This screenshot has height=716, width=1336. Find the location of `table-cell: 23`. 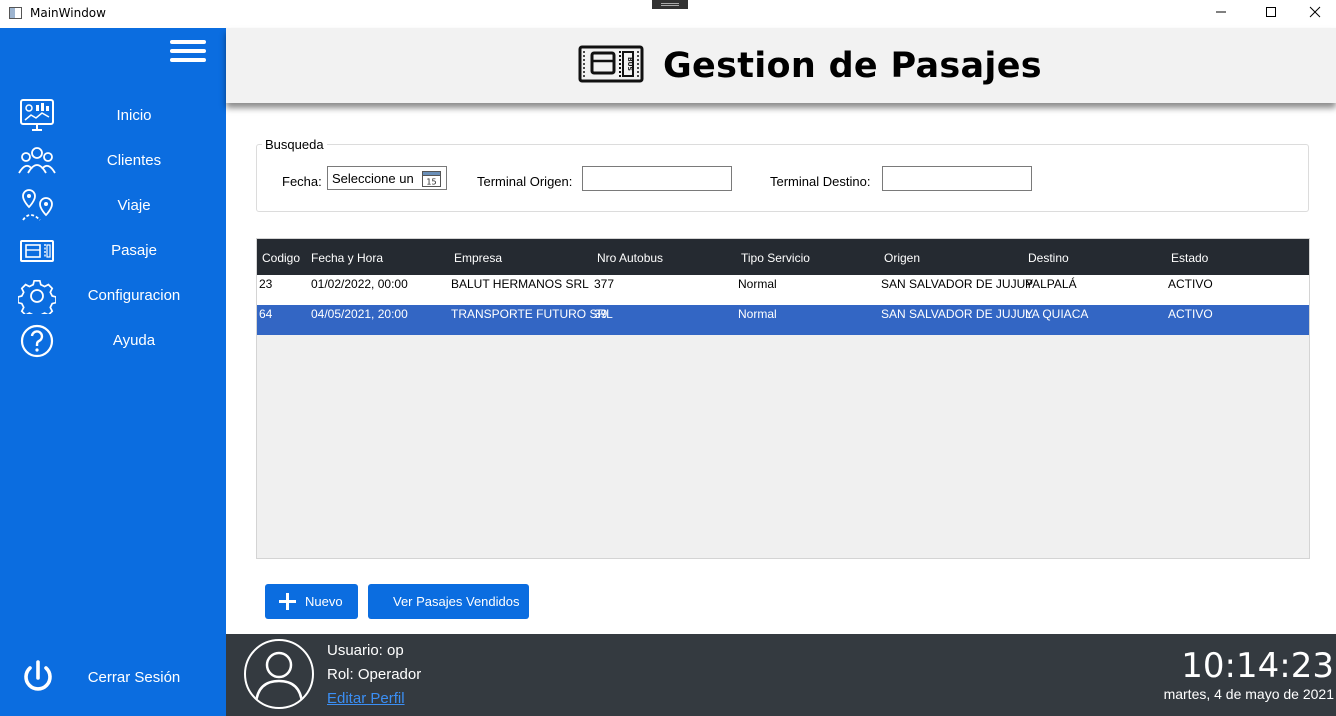

table-cell: 23 is located at coordinates (266, 284).